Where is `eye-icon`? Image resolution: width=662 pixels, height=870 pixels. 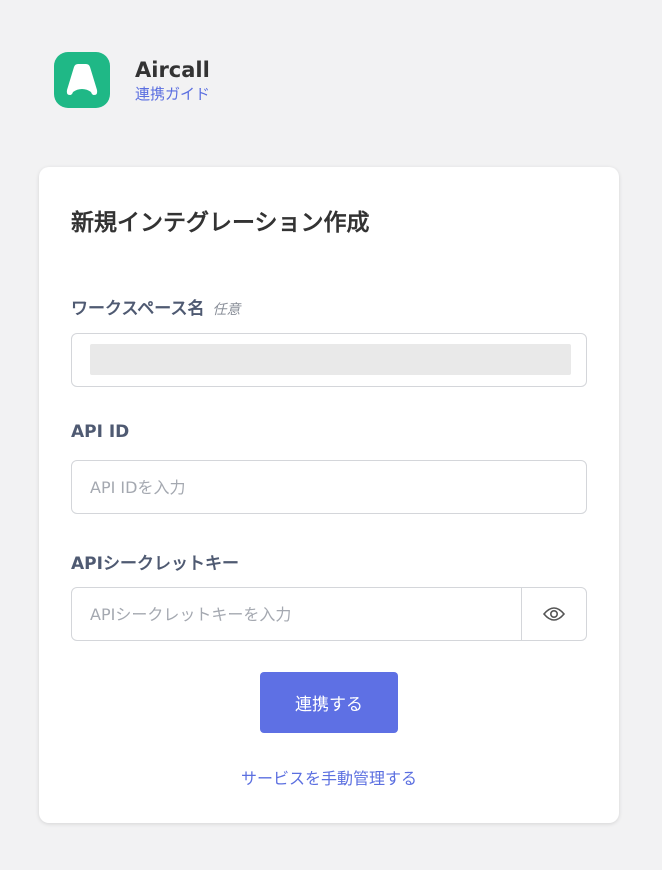 eye-icon is located at coordinates (554, 614).